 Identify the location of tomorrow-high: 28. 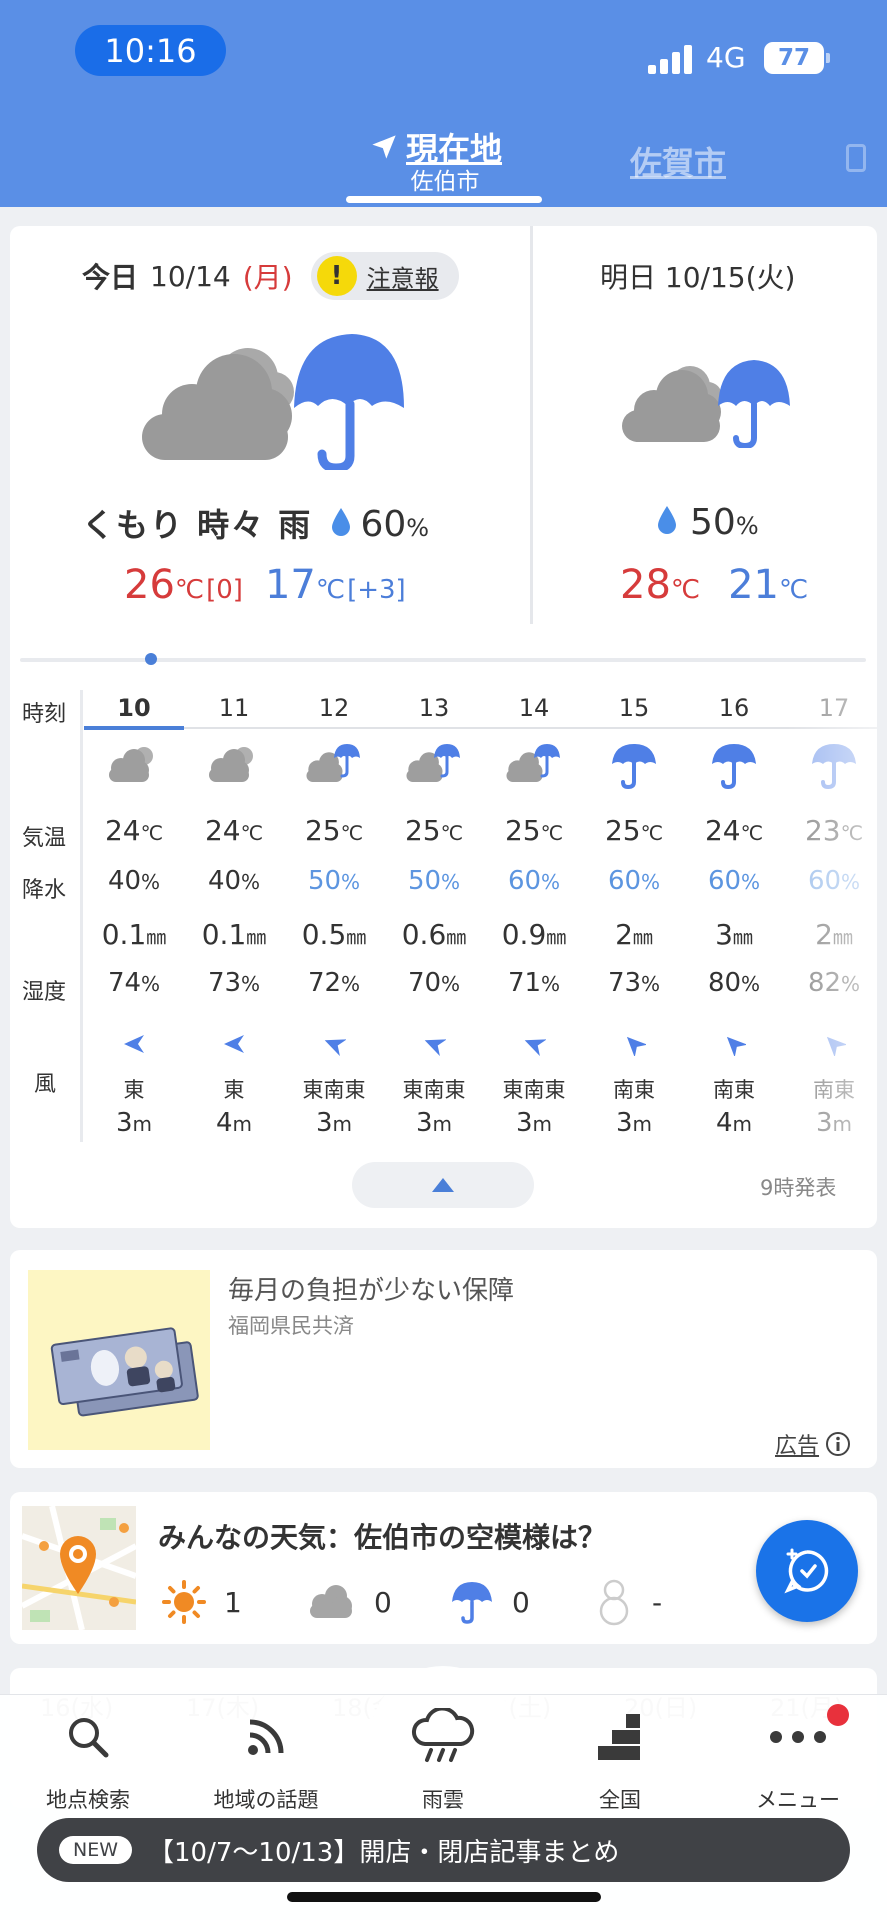
(645, 585).